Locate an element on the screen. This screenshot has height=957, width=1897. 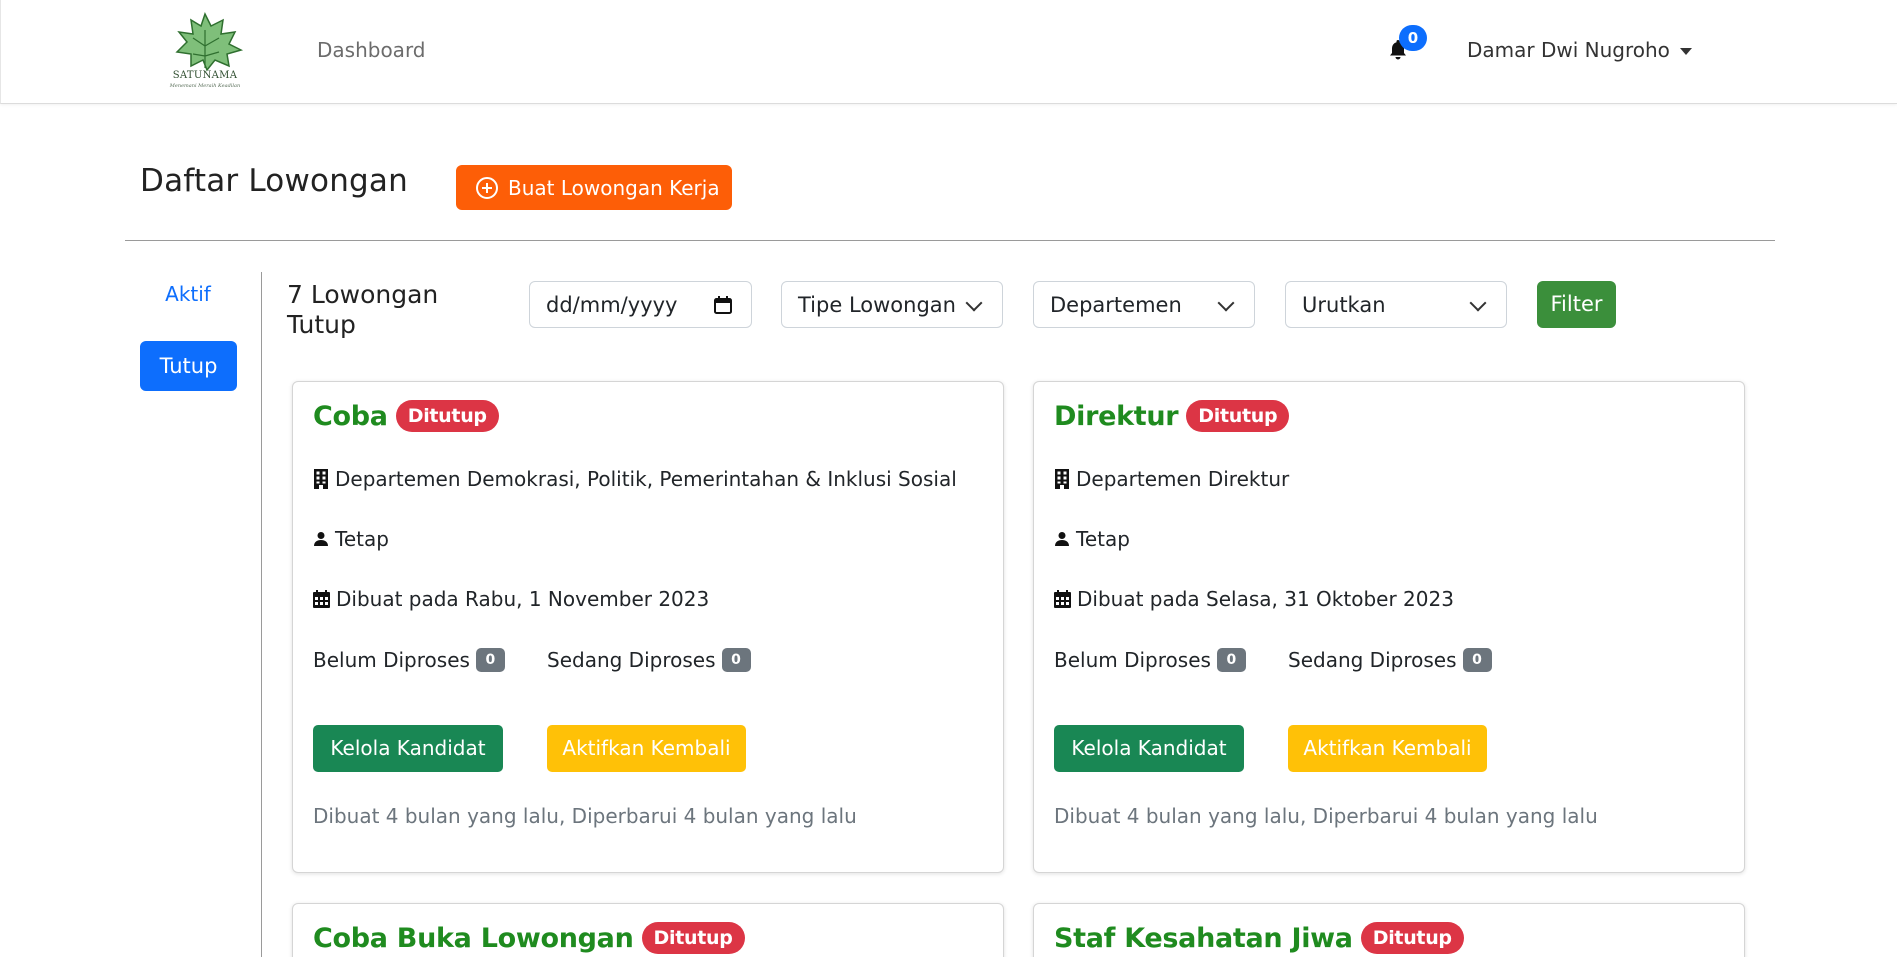
leaf-logo-icon is located at coordinates (209, 42).